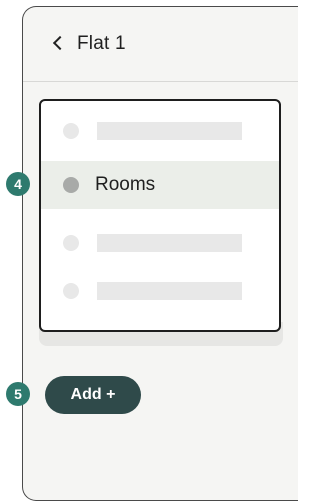  Describe the element at coordinates (101, 43) in the screenshot. I see `page-title: Flat 1` at that location.